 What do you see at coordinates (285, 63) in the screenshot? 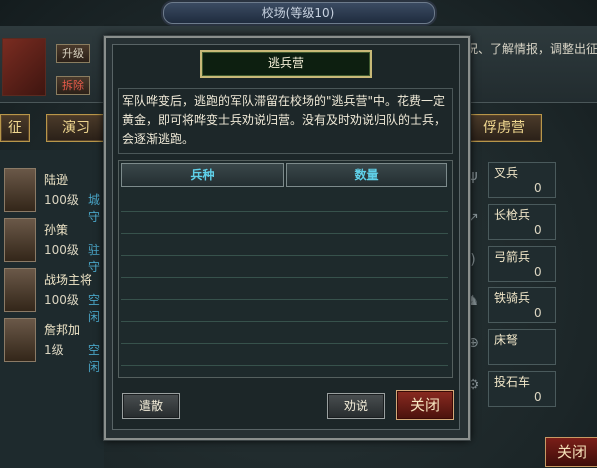
I see `dialog-title: 逃兵营` at bounding box center [285, 63].